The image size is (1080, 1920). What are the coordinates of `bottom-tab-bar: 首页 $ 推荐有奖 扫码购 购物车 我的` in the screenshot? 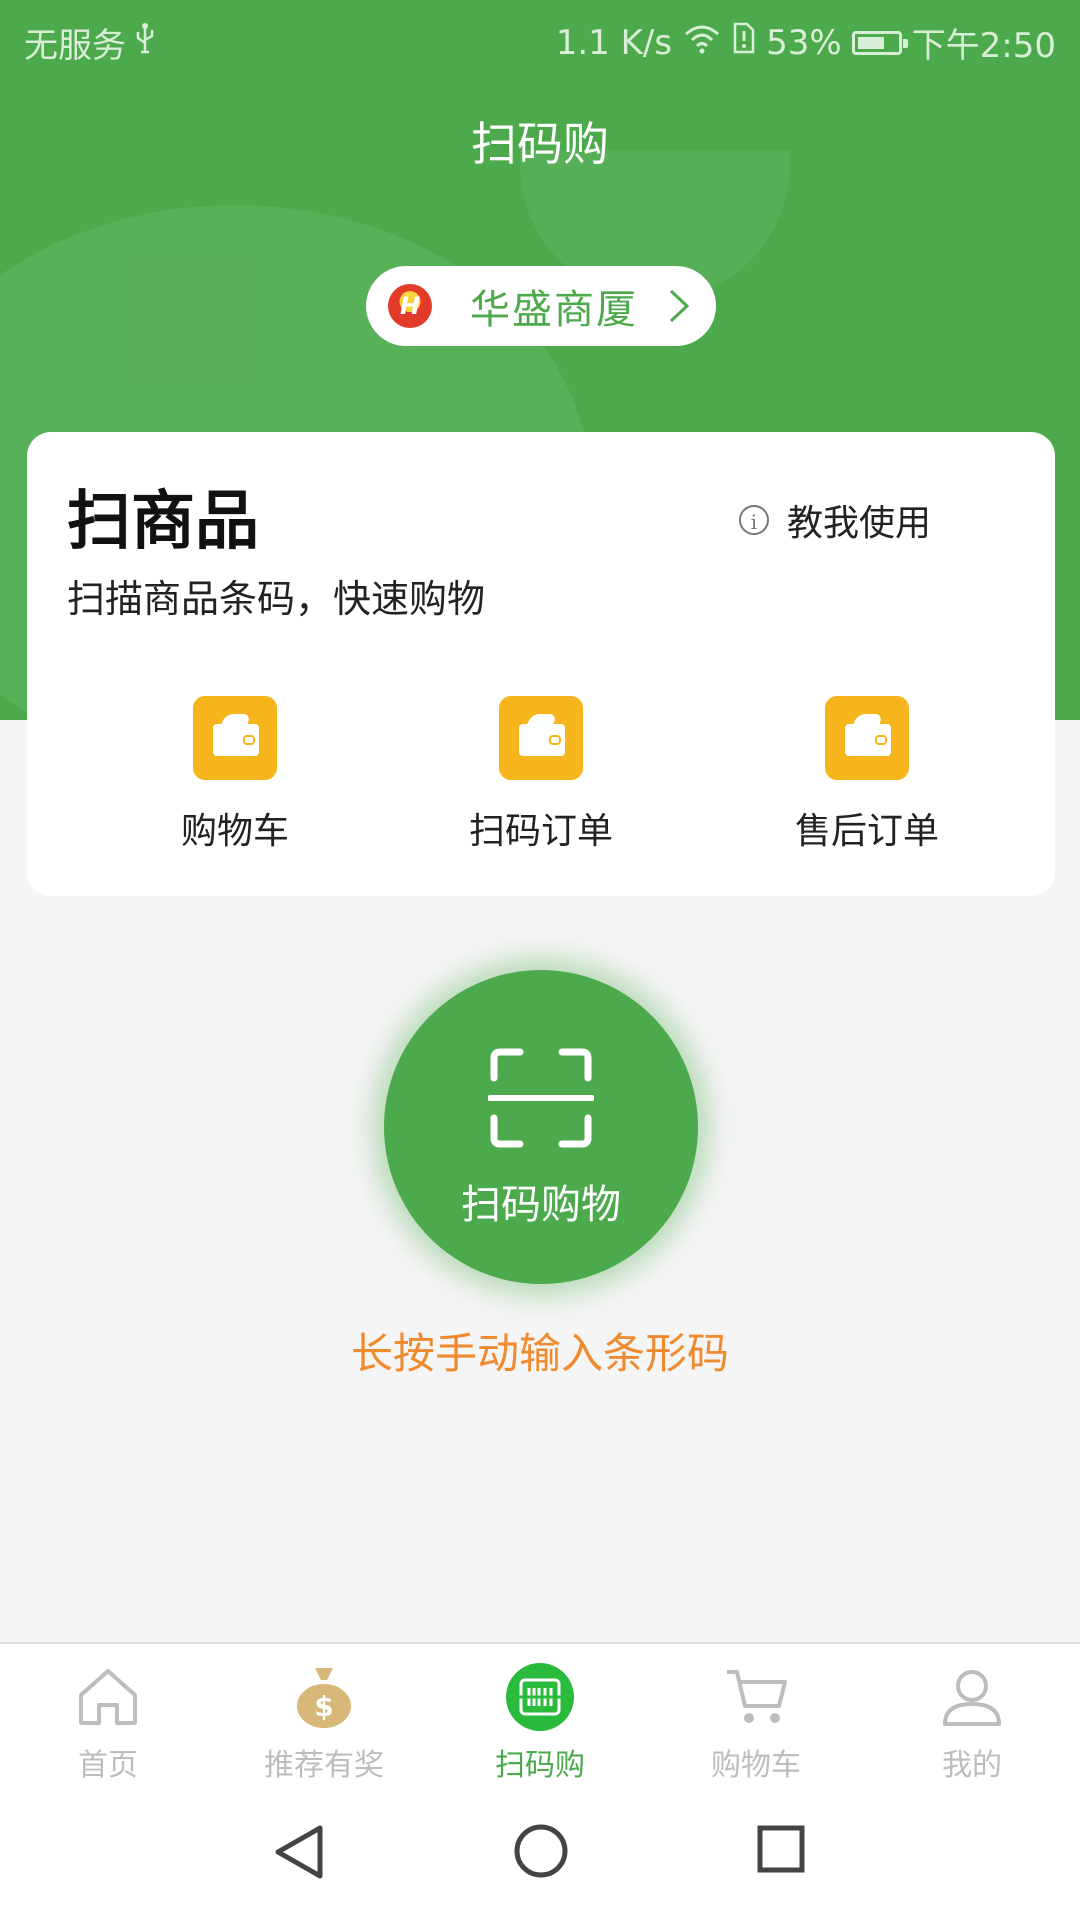 It's located at (540, 1713).